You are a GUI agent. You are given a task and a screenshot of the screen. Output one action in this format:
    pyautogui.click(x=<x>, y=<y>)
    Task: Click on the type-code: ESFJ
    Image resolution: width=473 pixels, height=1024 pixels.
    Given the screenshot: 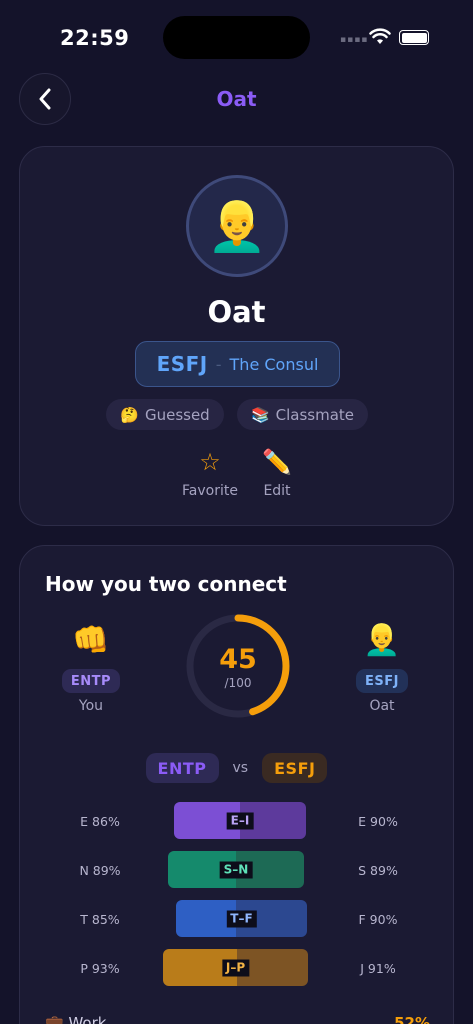 What is the action you would take?
    pyautogui.click(x=182, y=364)
    